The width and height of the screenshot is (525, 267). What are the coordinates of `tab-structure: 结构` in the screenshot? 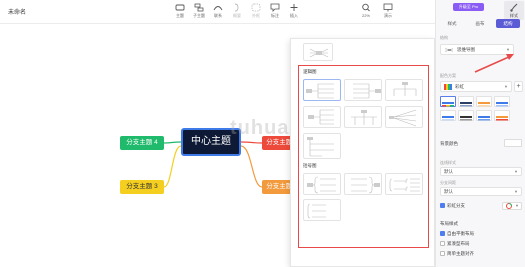 It's located at (508, 23).